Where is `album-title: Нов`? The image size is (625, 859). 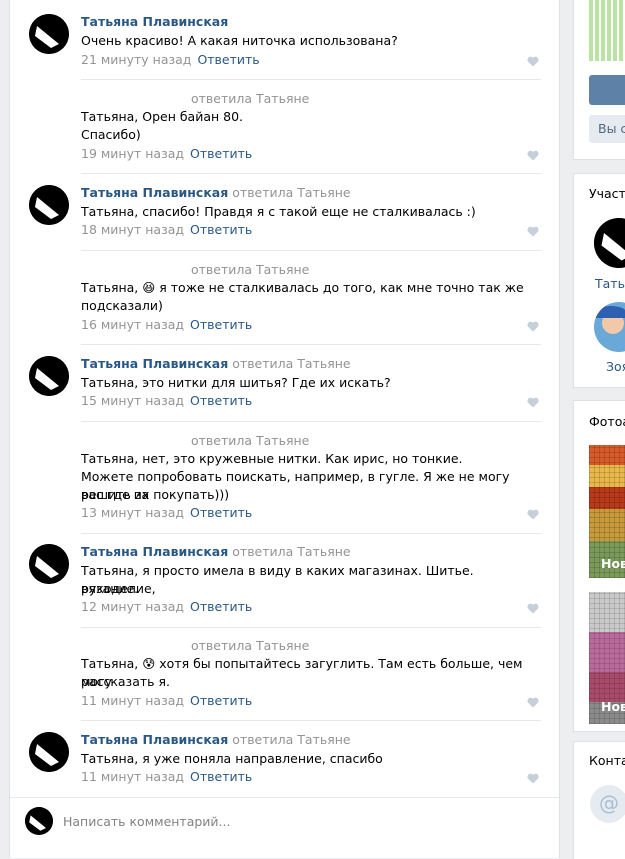 album-title: Нов is located at coordinates (613, 563).